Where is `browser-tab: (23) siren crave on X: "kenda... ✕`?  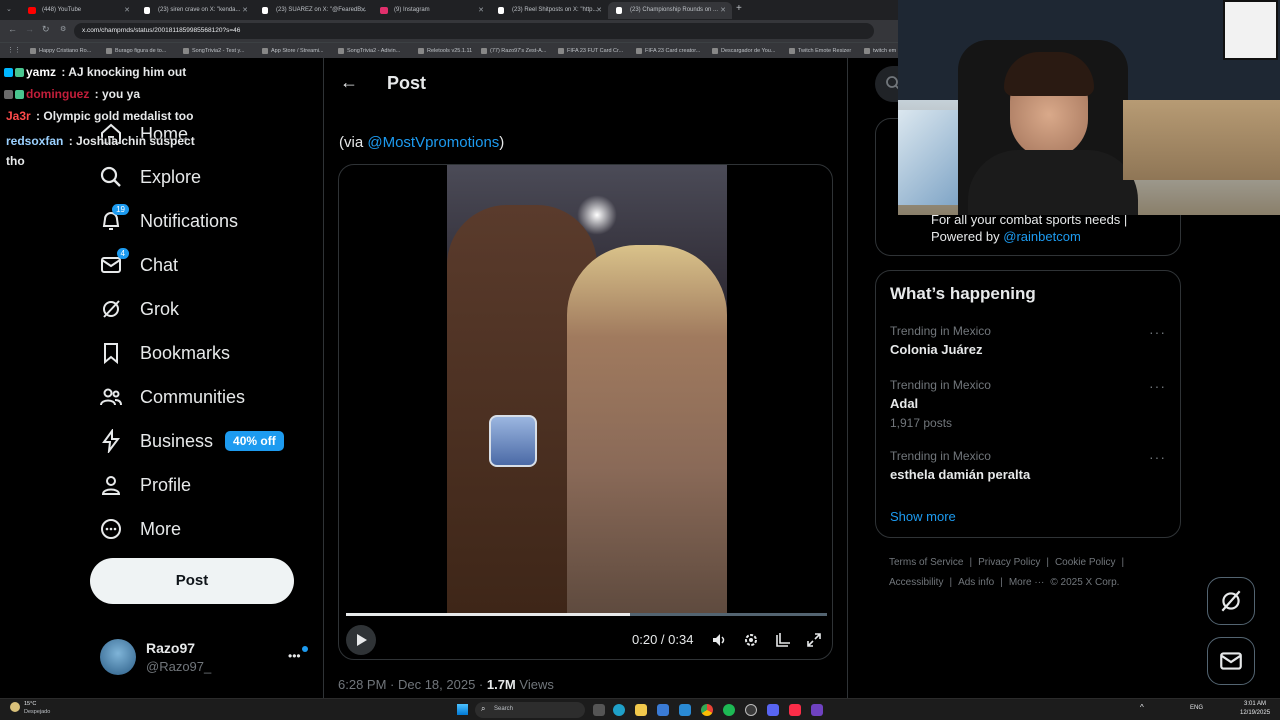
browser-tab: (23) siren crave on X: "kenda... ✕ is located at coordinates (195, 10).